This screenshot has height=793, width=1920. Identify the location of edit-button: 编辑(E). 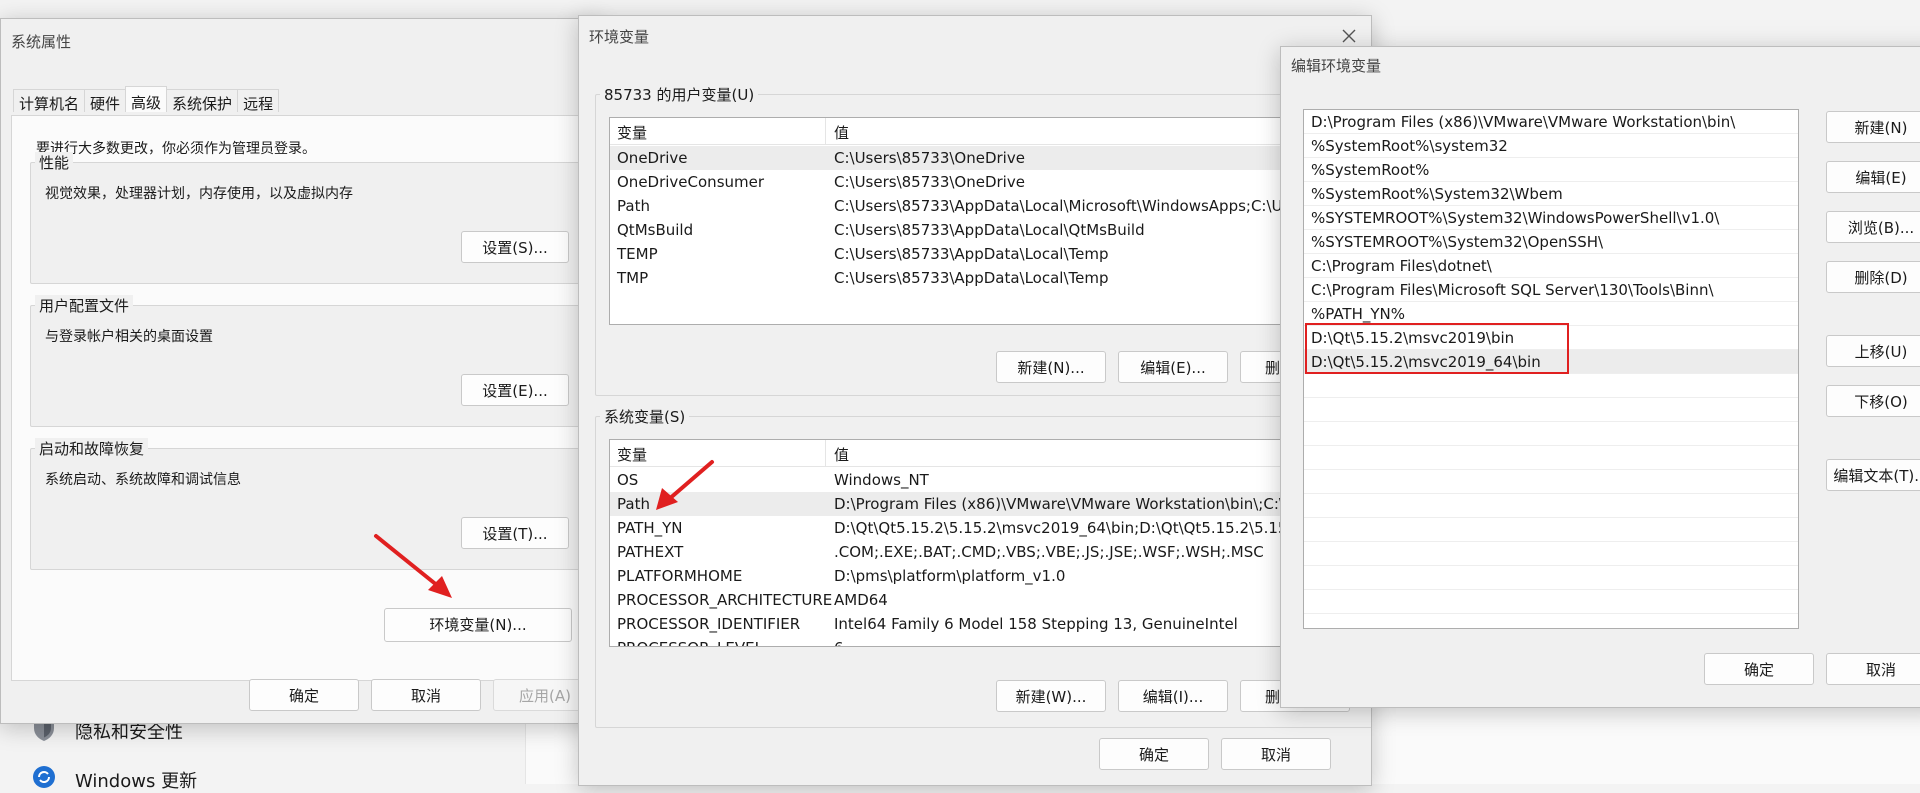
(1873, 177).